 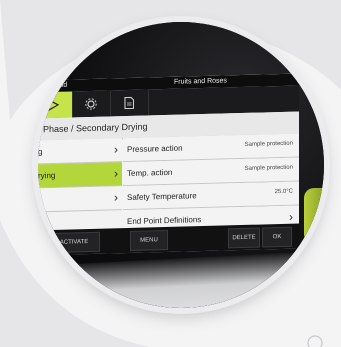 I want to click on left-list-item: g ›, so click(x=80, y=151).